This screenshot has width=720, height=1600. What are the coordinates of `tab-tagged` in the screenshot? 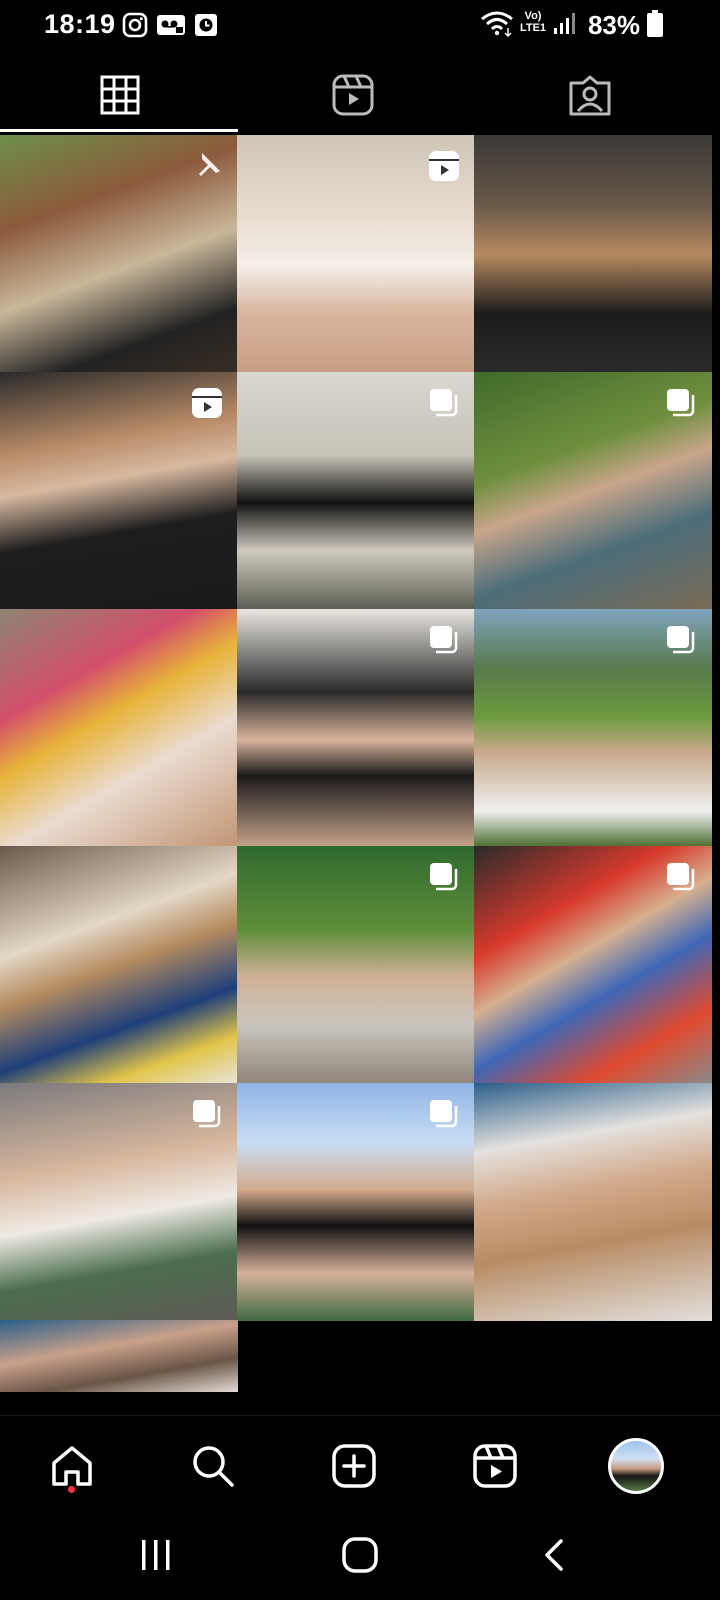 It's located at (590, 95).